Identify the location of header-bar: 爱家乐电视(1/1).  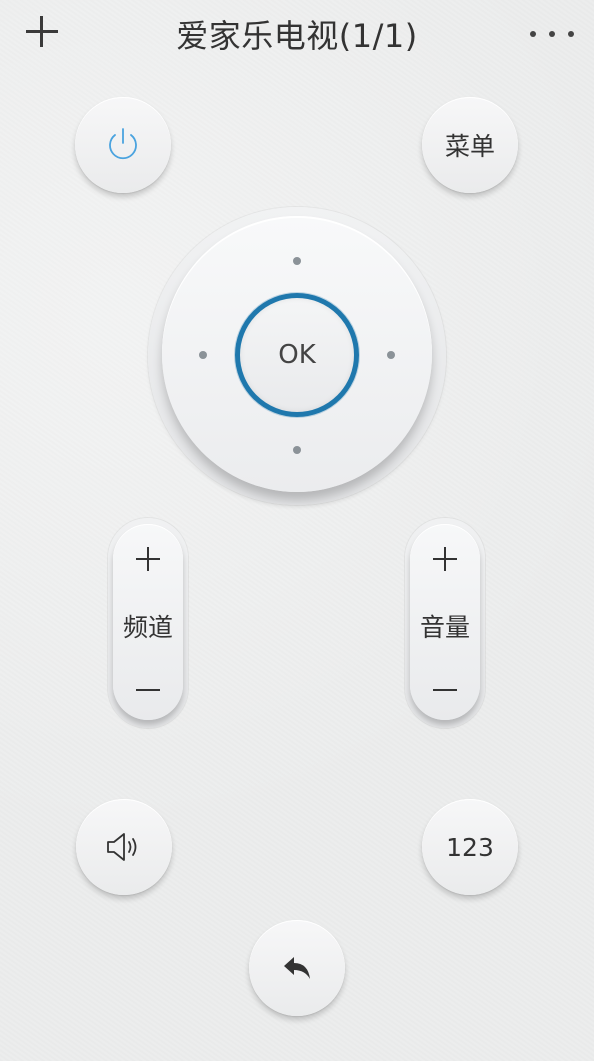
(297, 35).